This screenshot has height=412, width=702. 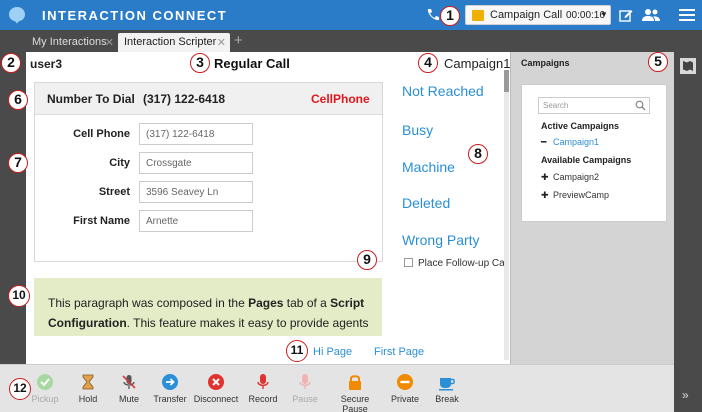 What do you see at coordinates (404, 399) in the screenshot?
I see `tool-label: Private` at bounding box center [404, 399].